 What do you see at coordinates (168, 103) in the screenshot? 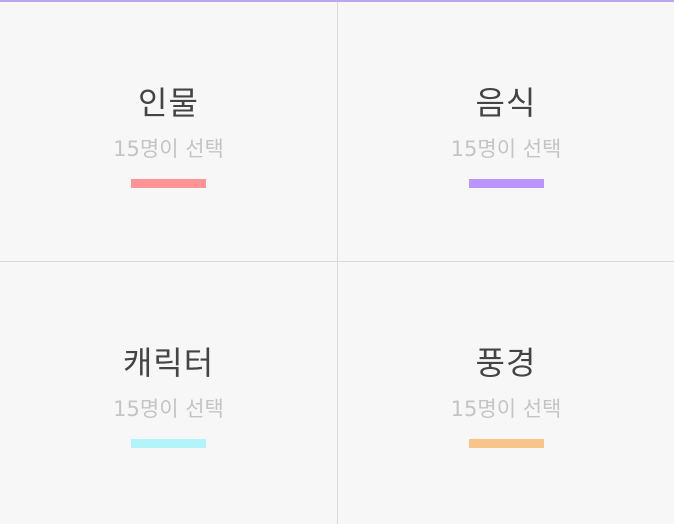
I see `category-title: 인물` at bounding box center [168, 103].